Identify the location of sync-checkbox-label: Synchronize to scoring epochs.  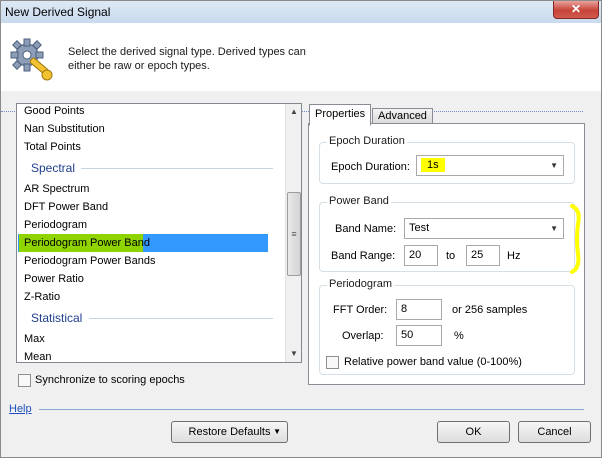
(110, 380).